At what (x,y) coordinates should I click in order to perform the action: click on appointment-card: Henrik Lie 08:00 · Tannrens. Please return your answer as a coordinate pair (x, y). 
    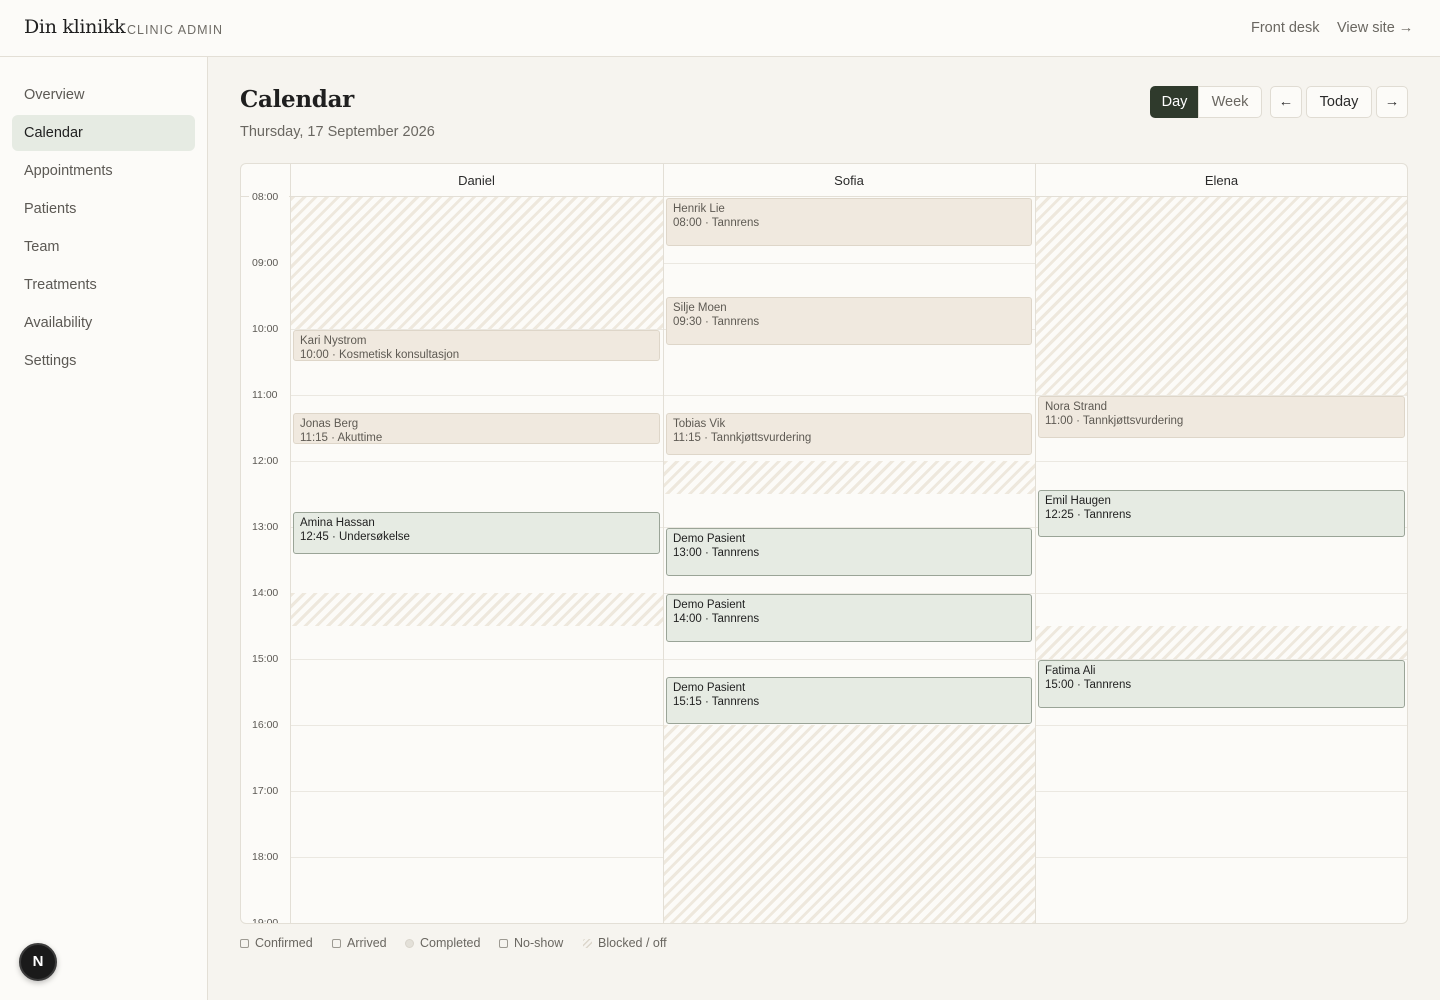
    Looking at the image, I should click on (849, 222).